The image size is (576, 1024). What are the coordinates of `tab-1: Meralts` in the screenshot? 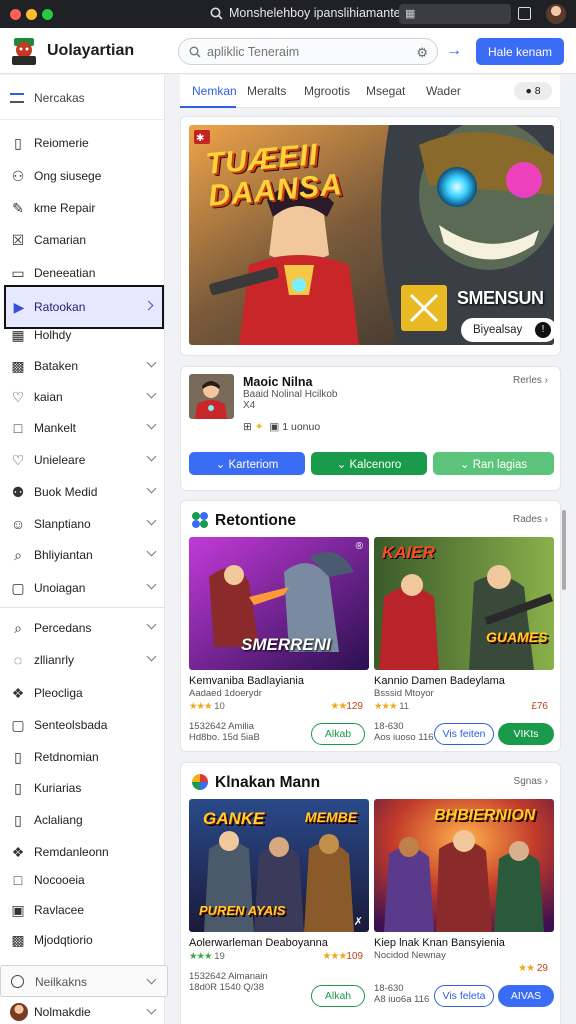 It's located at (266, 91).